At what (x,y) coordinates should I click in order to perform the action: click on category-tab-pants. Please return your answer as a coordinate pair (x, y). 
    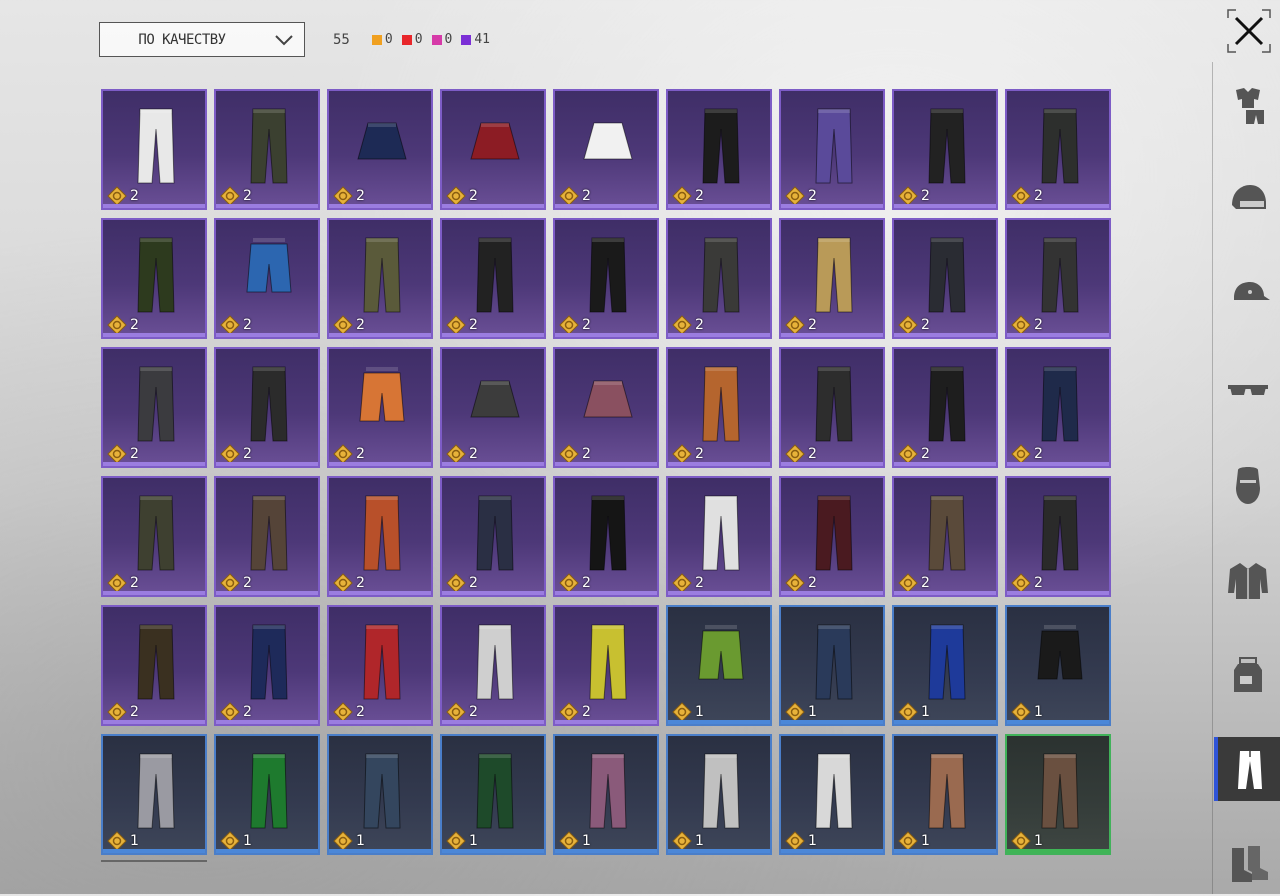
    Looking at the image, I should click on (1247, 769).